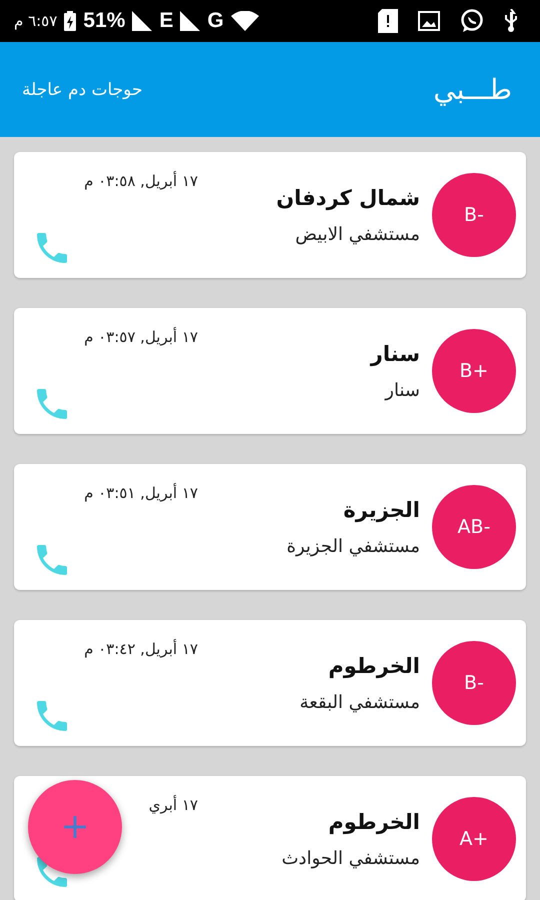 Image resolution: width=540 pixels, height=900 pixels. What do you see at coordinates (381, 510) in the screenshot?
I see `region-name: الجزيرة` at bounding box center [381, 510].